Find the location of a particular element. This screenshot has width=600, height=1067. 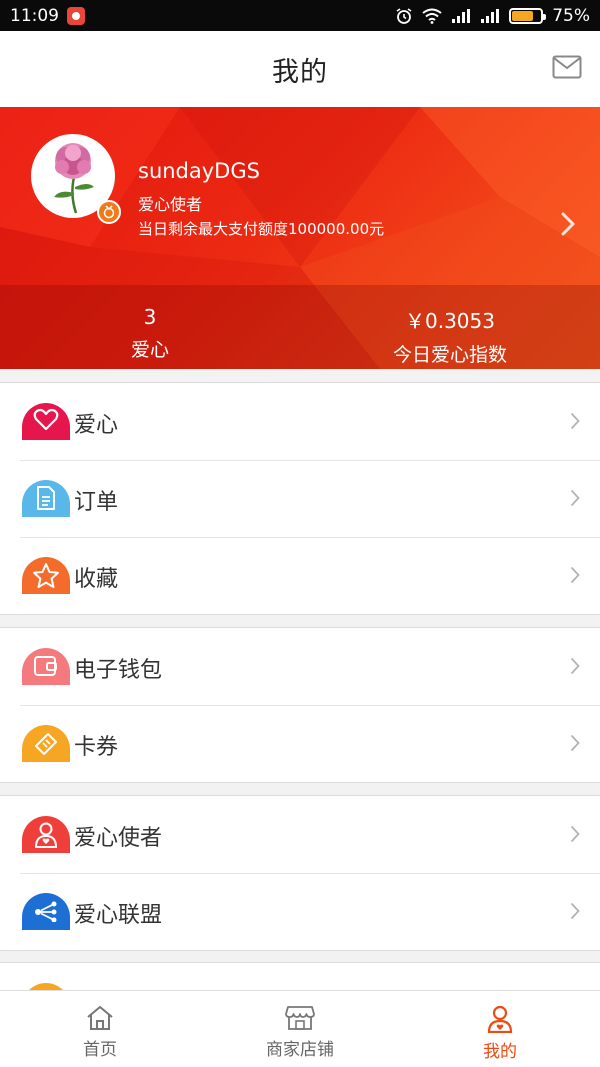

top-header: 我的 is located at coordinates (300, 69).